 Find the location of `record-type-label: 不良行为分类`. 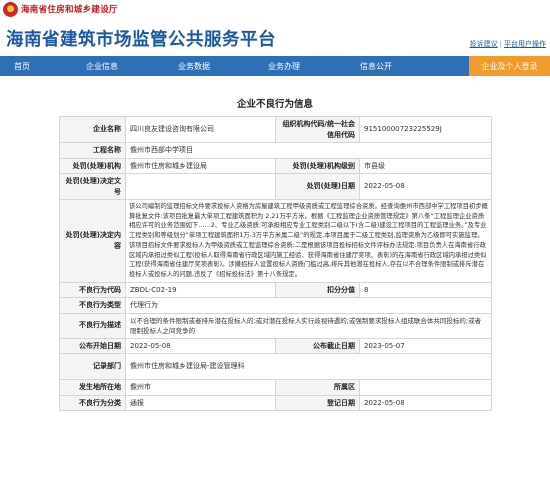

record-type-label: 不良行为分类 is located at coordinates (92, 403).